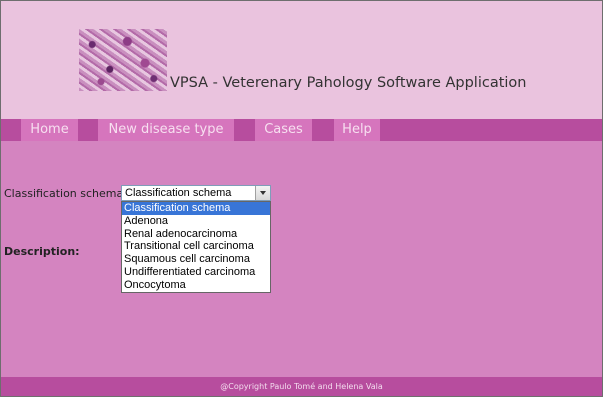 Image resolution: width=603 pixels, height=397 pixels. I want to click on pathology-slide-logo, so click(123, 60).